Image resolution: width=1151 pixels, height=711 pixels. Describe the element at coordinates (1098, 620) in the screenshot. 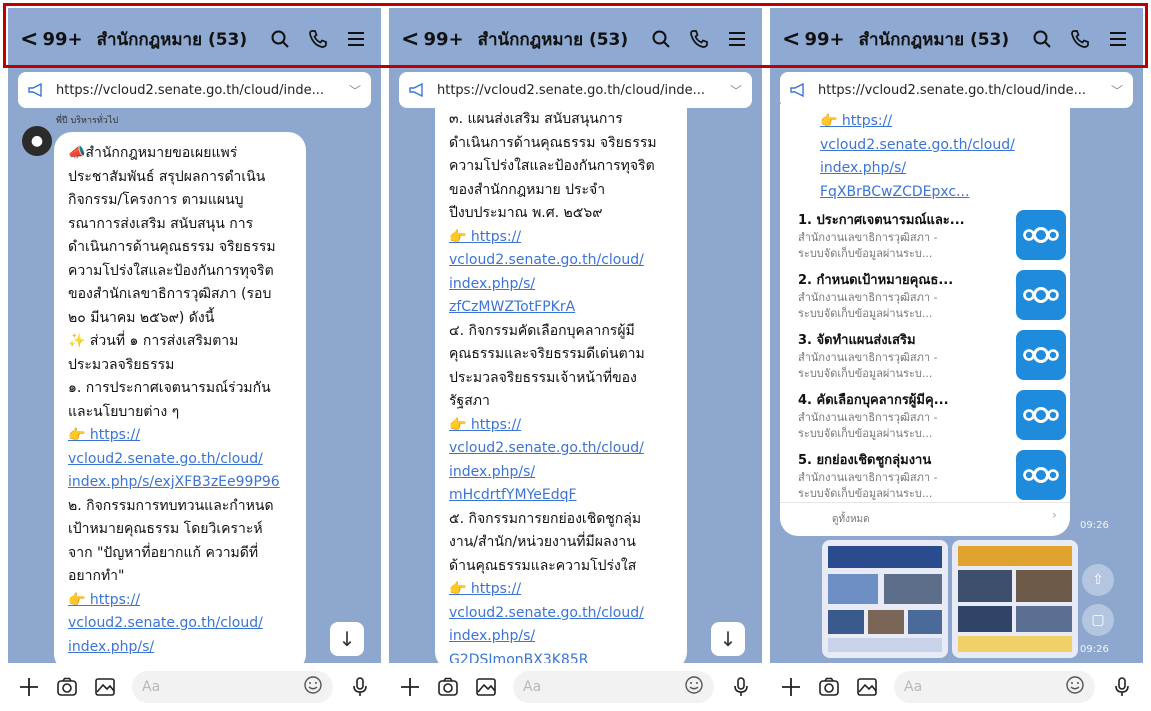

I see `save-icon: ▢` at that location.